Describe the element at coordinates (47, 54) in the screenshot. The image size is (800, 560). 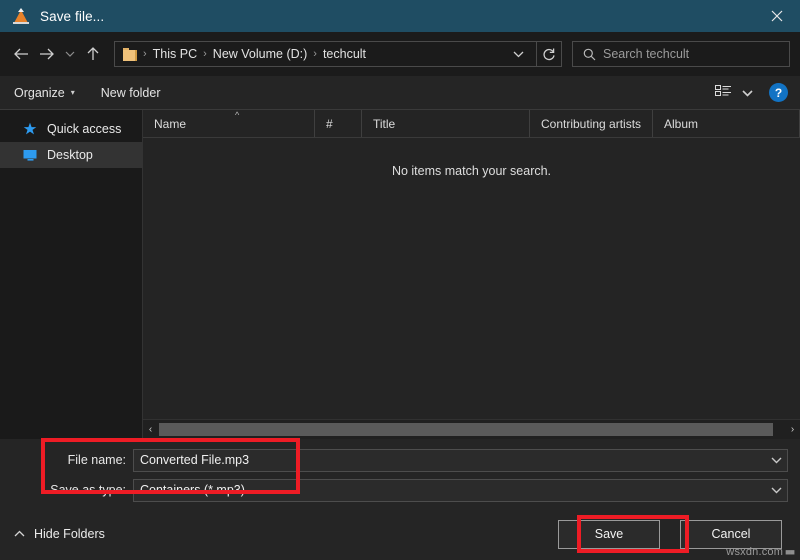
I see `arrow-right-icon` at that location.